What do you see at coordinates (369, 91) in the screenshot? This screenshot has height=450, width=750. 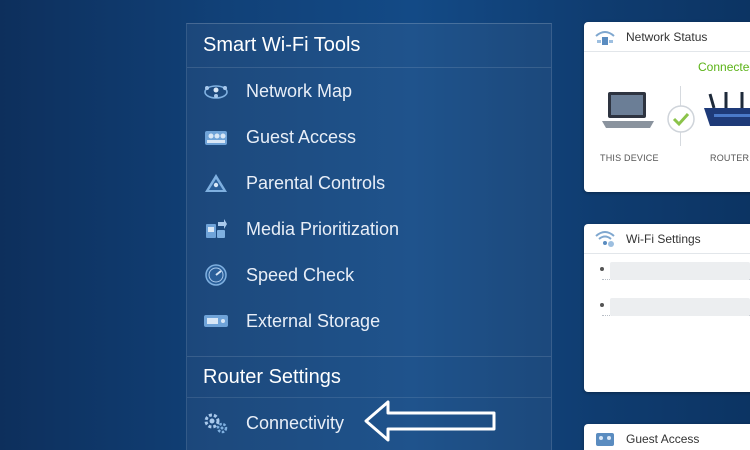 I see `menu-item-network-map: Network Map` at bounding box center [369, 91].